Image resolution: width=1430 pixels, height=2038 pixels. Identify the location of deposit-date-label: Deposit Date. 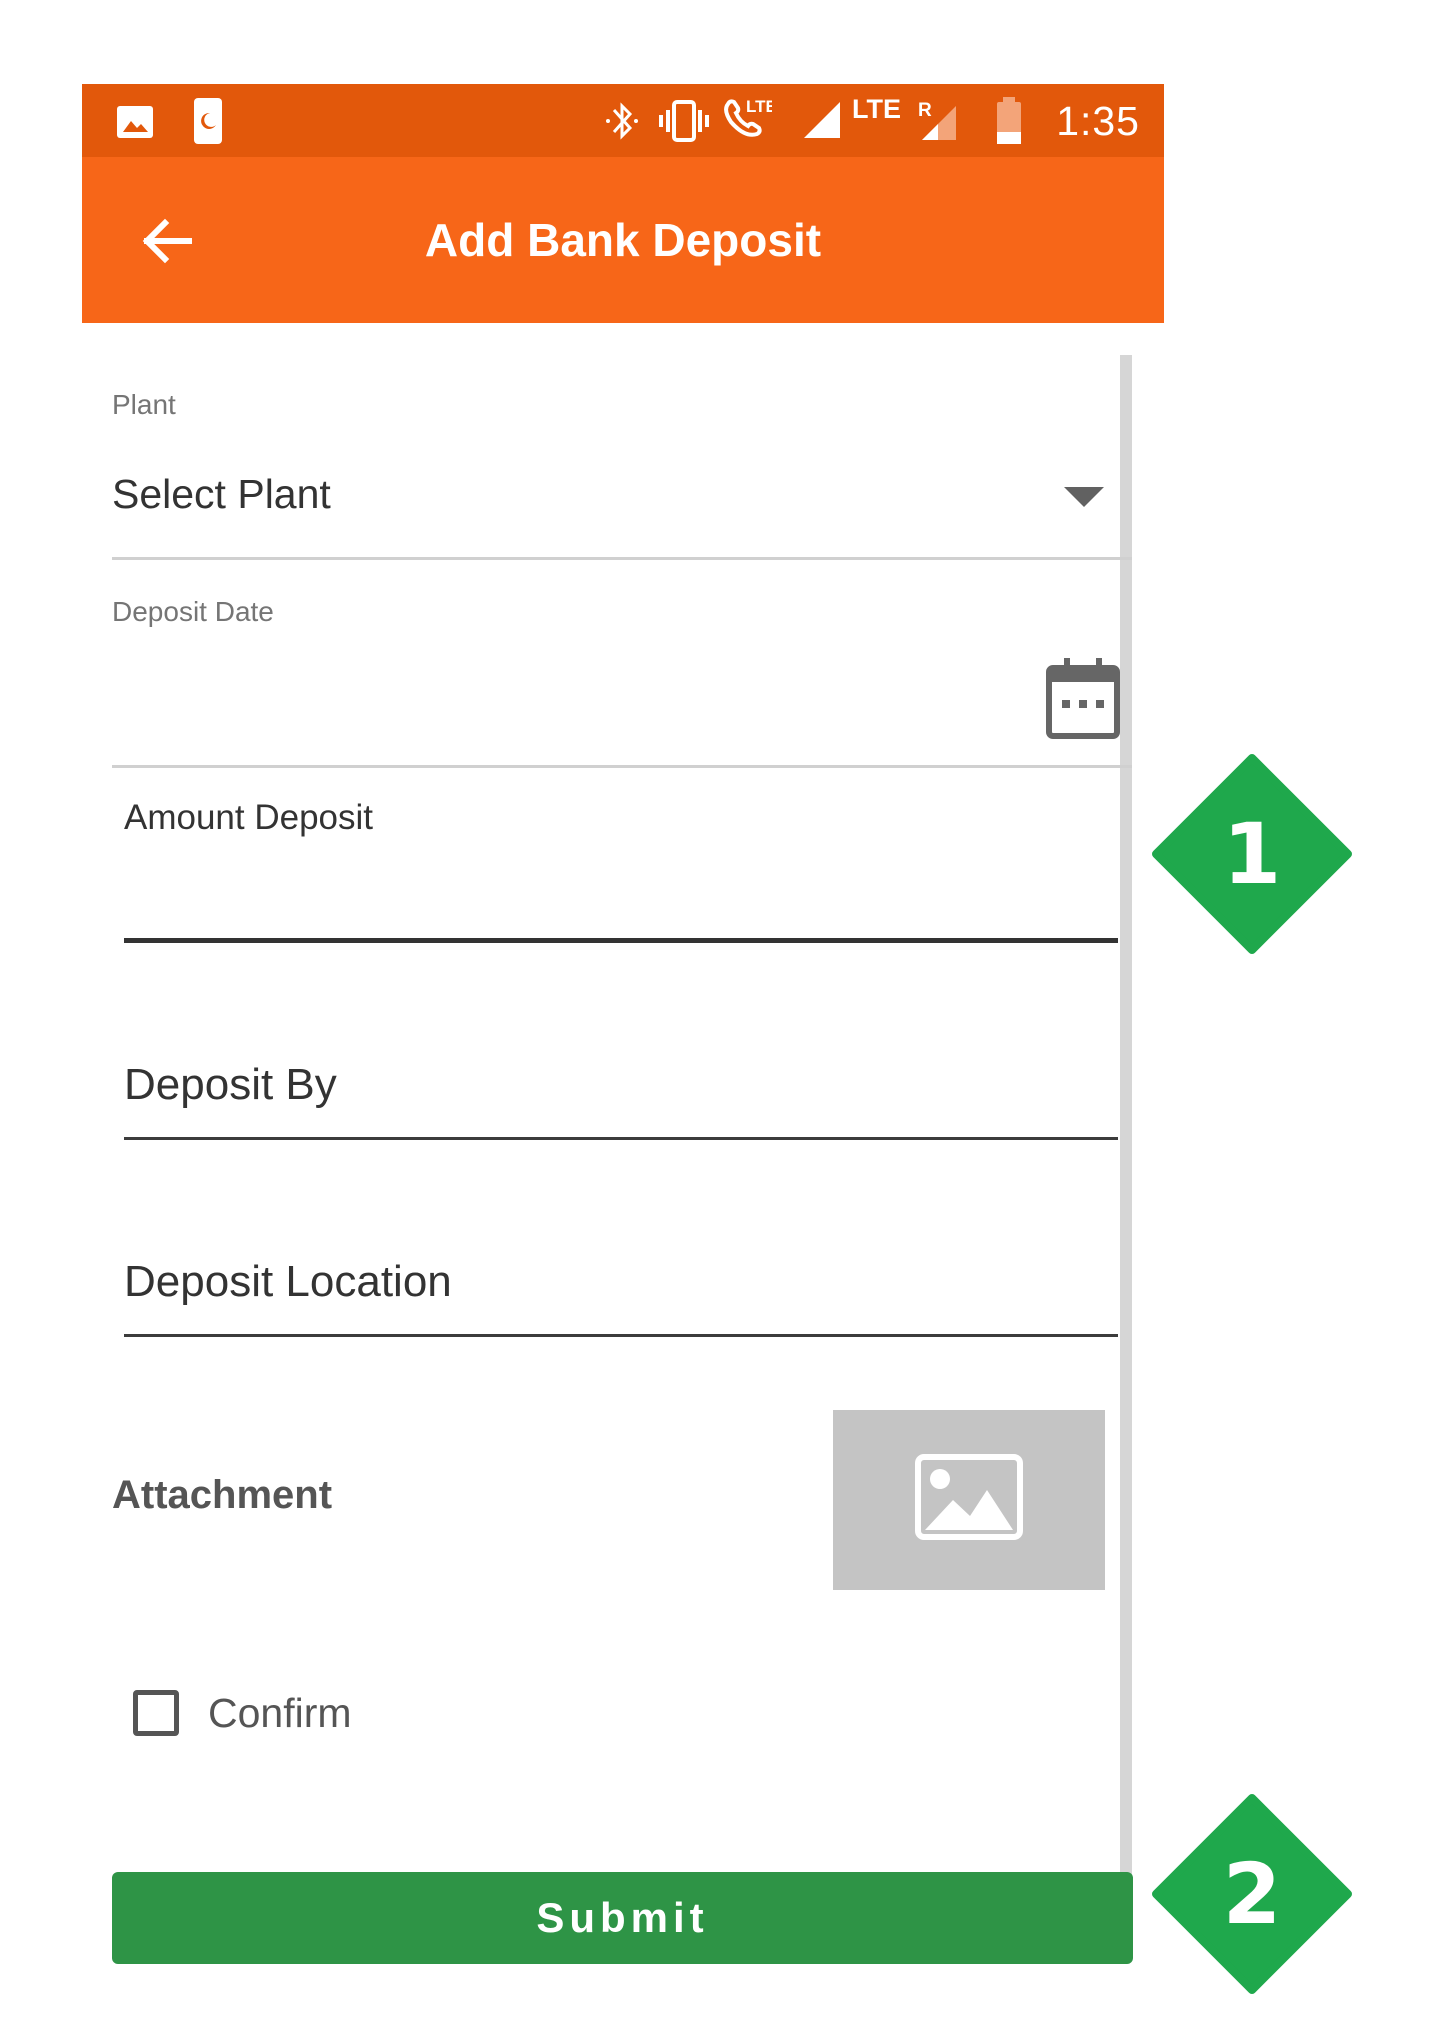
(193, 611).